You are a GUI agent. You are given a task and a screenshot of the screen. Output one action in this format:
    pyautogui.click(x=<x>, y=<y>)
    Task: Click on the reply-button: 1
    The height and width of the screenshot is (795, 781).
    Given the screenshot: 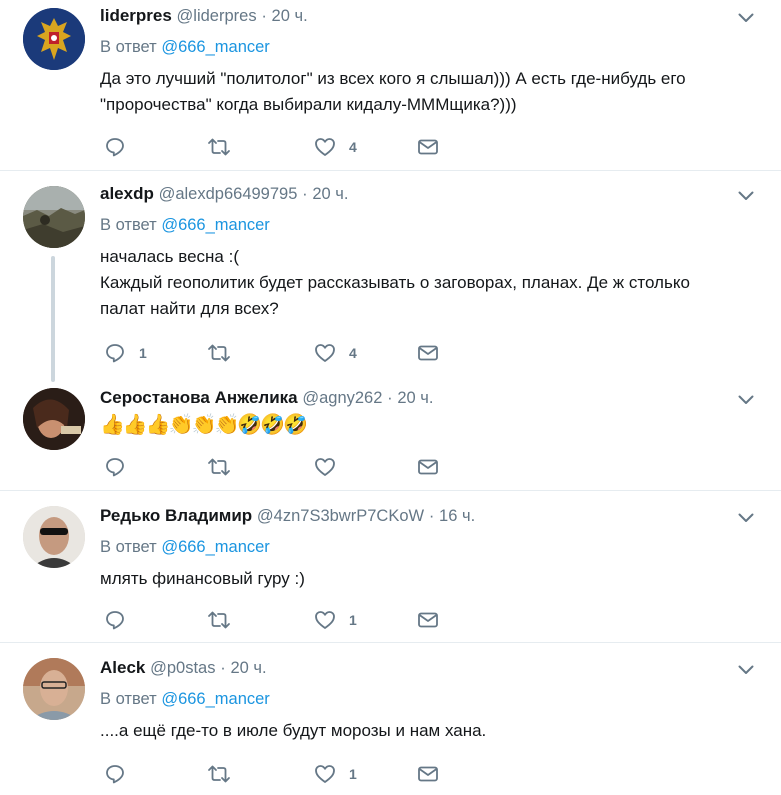 What is the action you would take?
    pyautogui.click(x=125, y=353)
    